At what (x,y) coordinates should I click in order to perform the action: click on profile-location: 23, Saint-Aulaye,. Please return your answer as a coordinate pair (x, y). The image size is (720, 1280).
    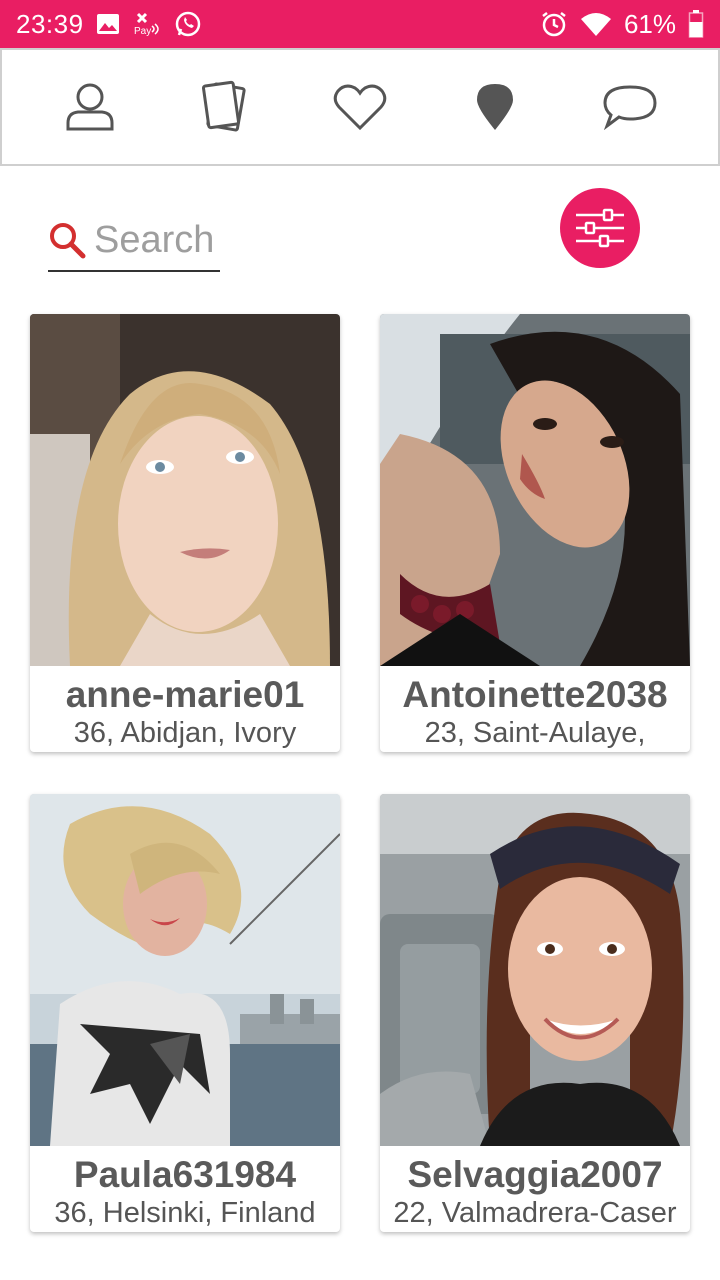
    Looking at the image, I should click on (535, 733).